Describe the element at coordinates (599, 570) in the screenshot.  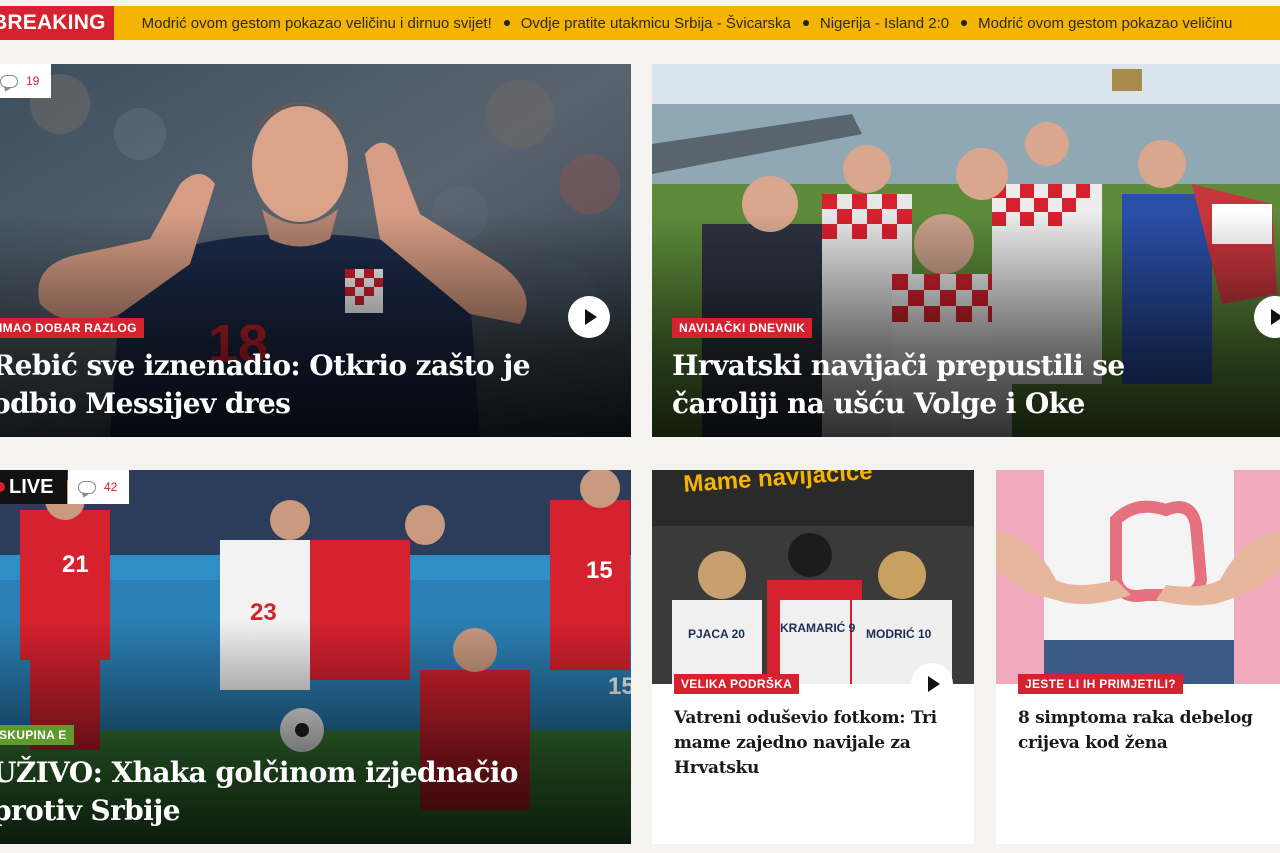
I see `player-number: 15` at that location.